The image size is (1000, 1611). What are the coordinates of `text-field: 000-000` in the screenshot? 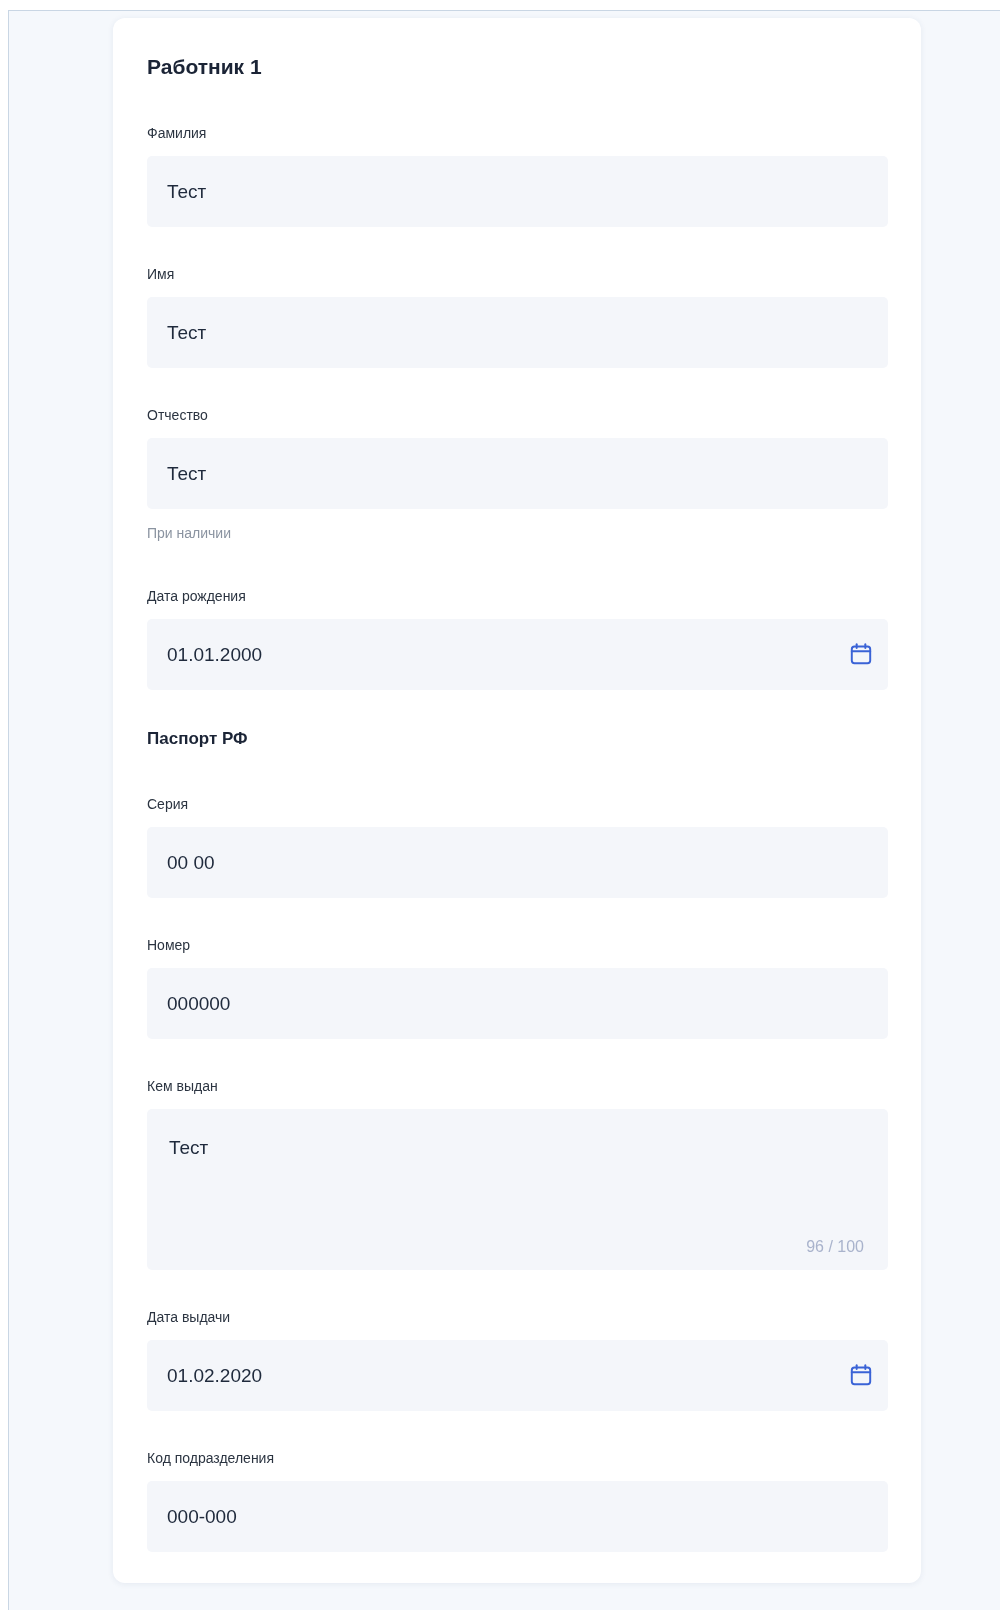 It's located at (517, 1516).